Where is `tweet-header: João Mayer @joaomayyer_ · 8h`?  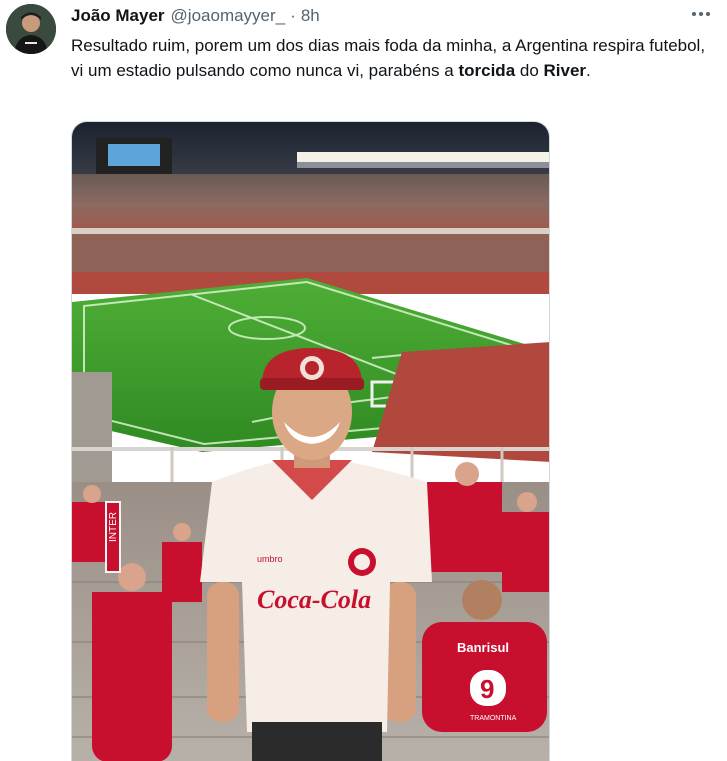
tweet-header: João Mayer @joaomayyer_ · 8h is located at coordinates (195, 16).